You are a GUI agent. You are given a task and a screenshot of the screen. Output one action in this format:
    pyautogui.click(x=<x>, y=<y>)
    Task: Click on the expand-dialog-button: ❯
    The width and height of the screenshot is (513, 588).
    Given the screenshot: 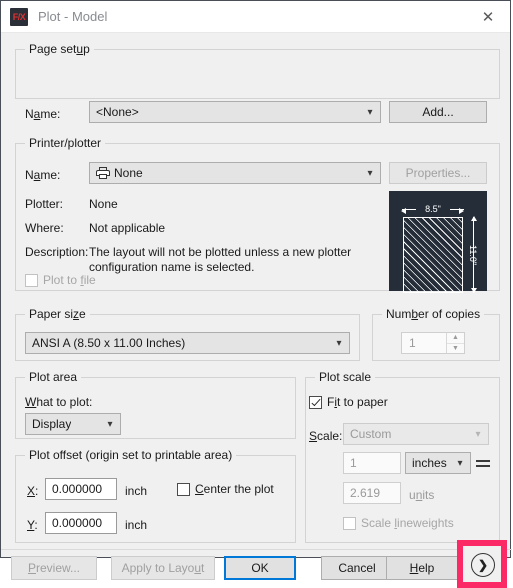 What is the action you would take?
    pyautogui.click(x=483, y=565)
    